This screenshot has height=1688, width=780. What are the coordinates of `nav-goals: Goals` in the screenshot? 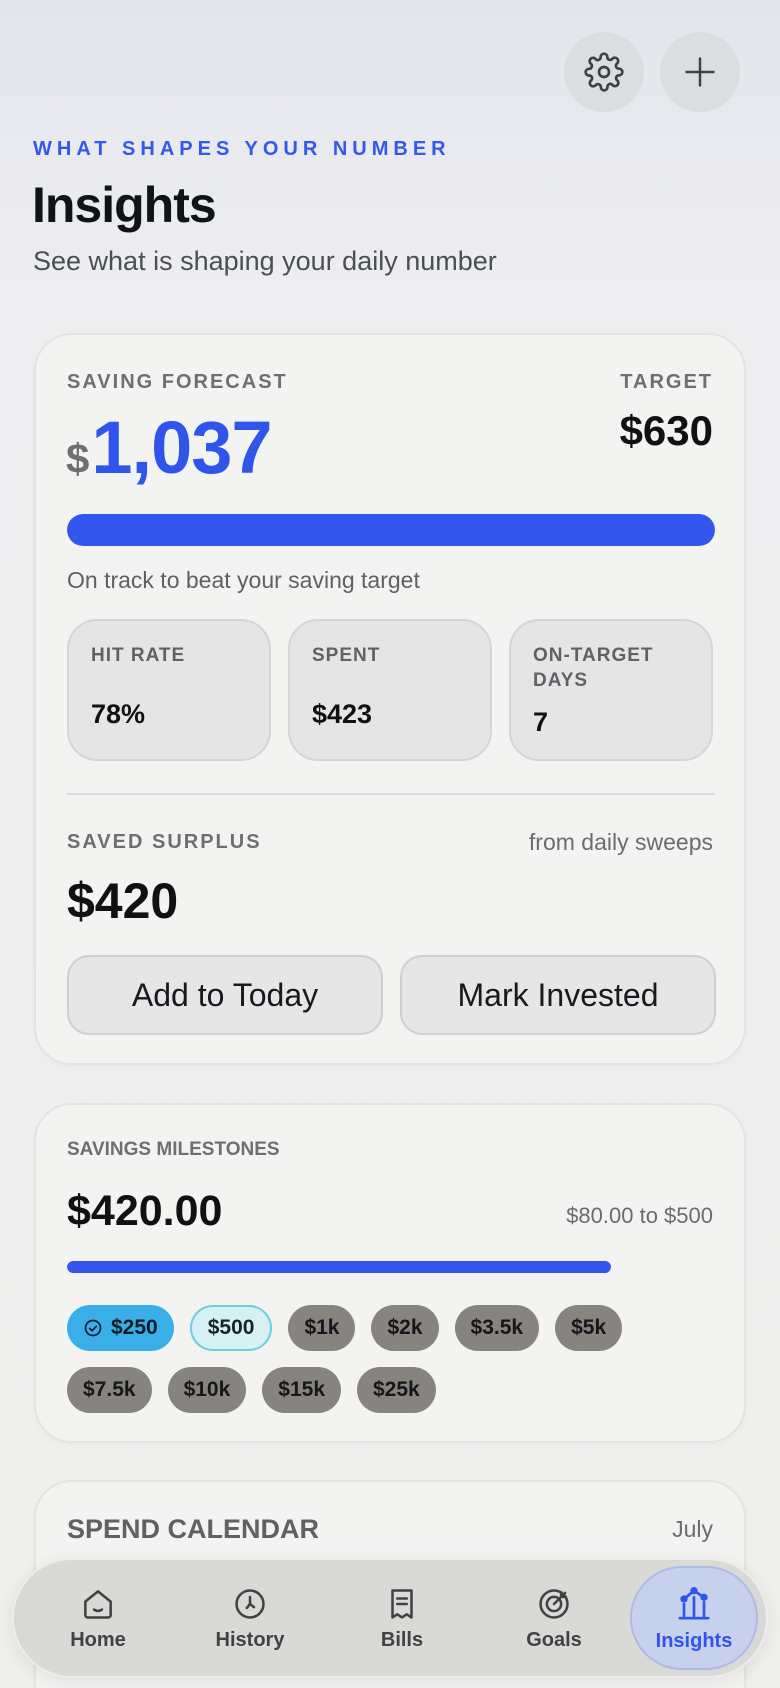 It's located at (554, 1618).